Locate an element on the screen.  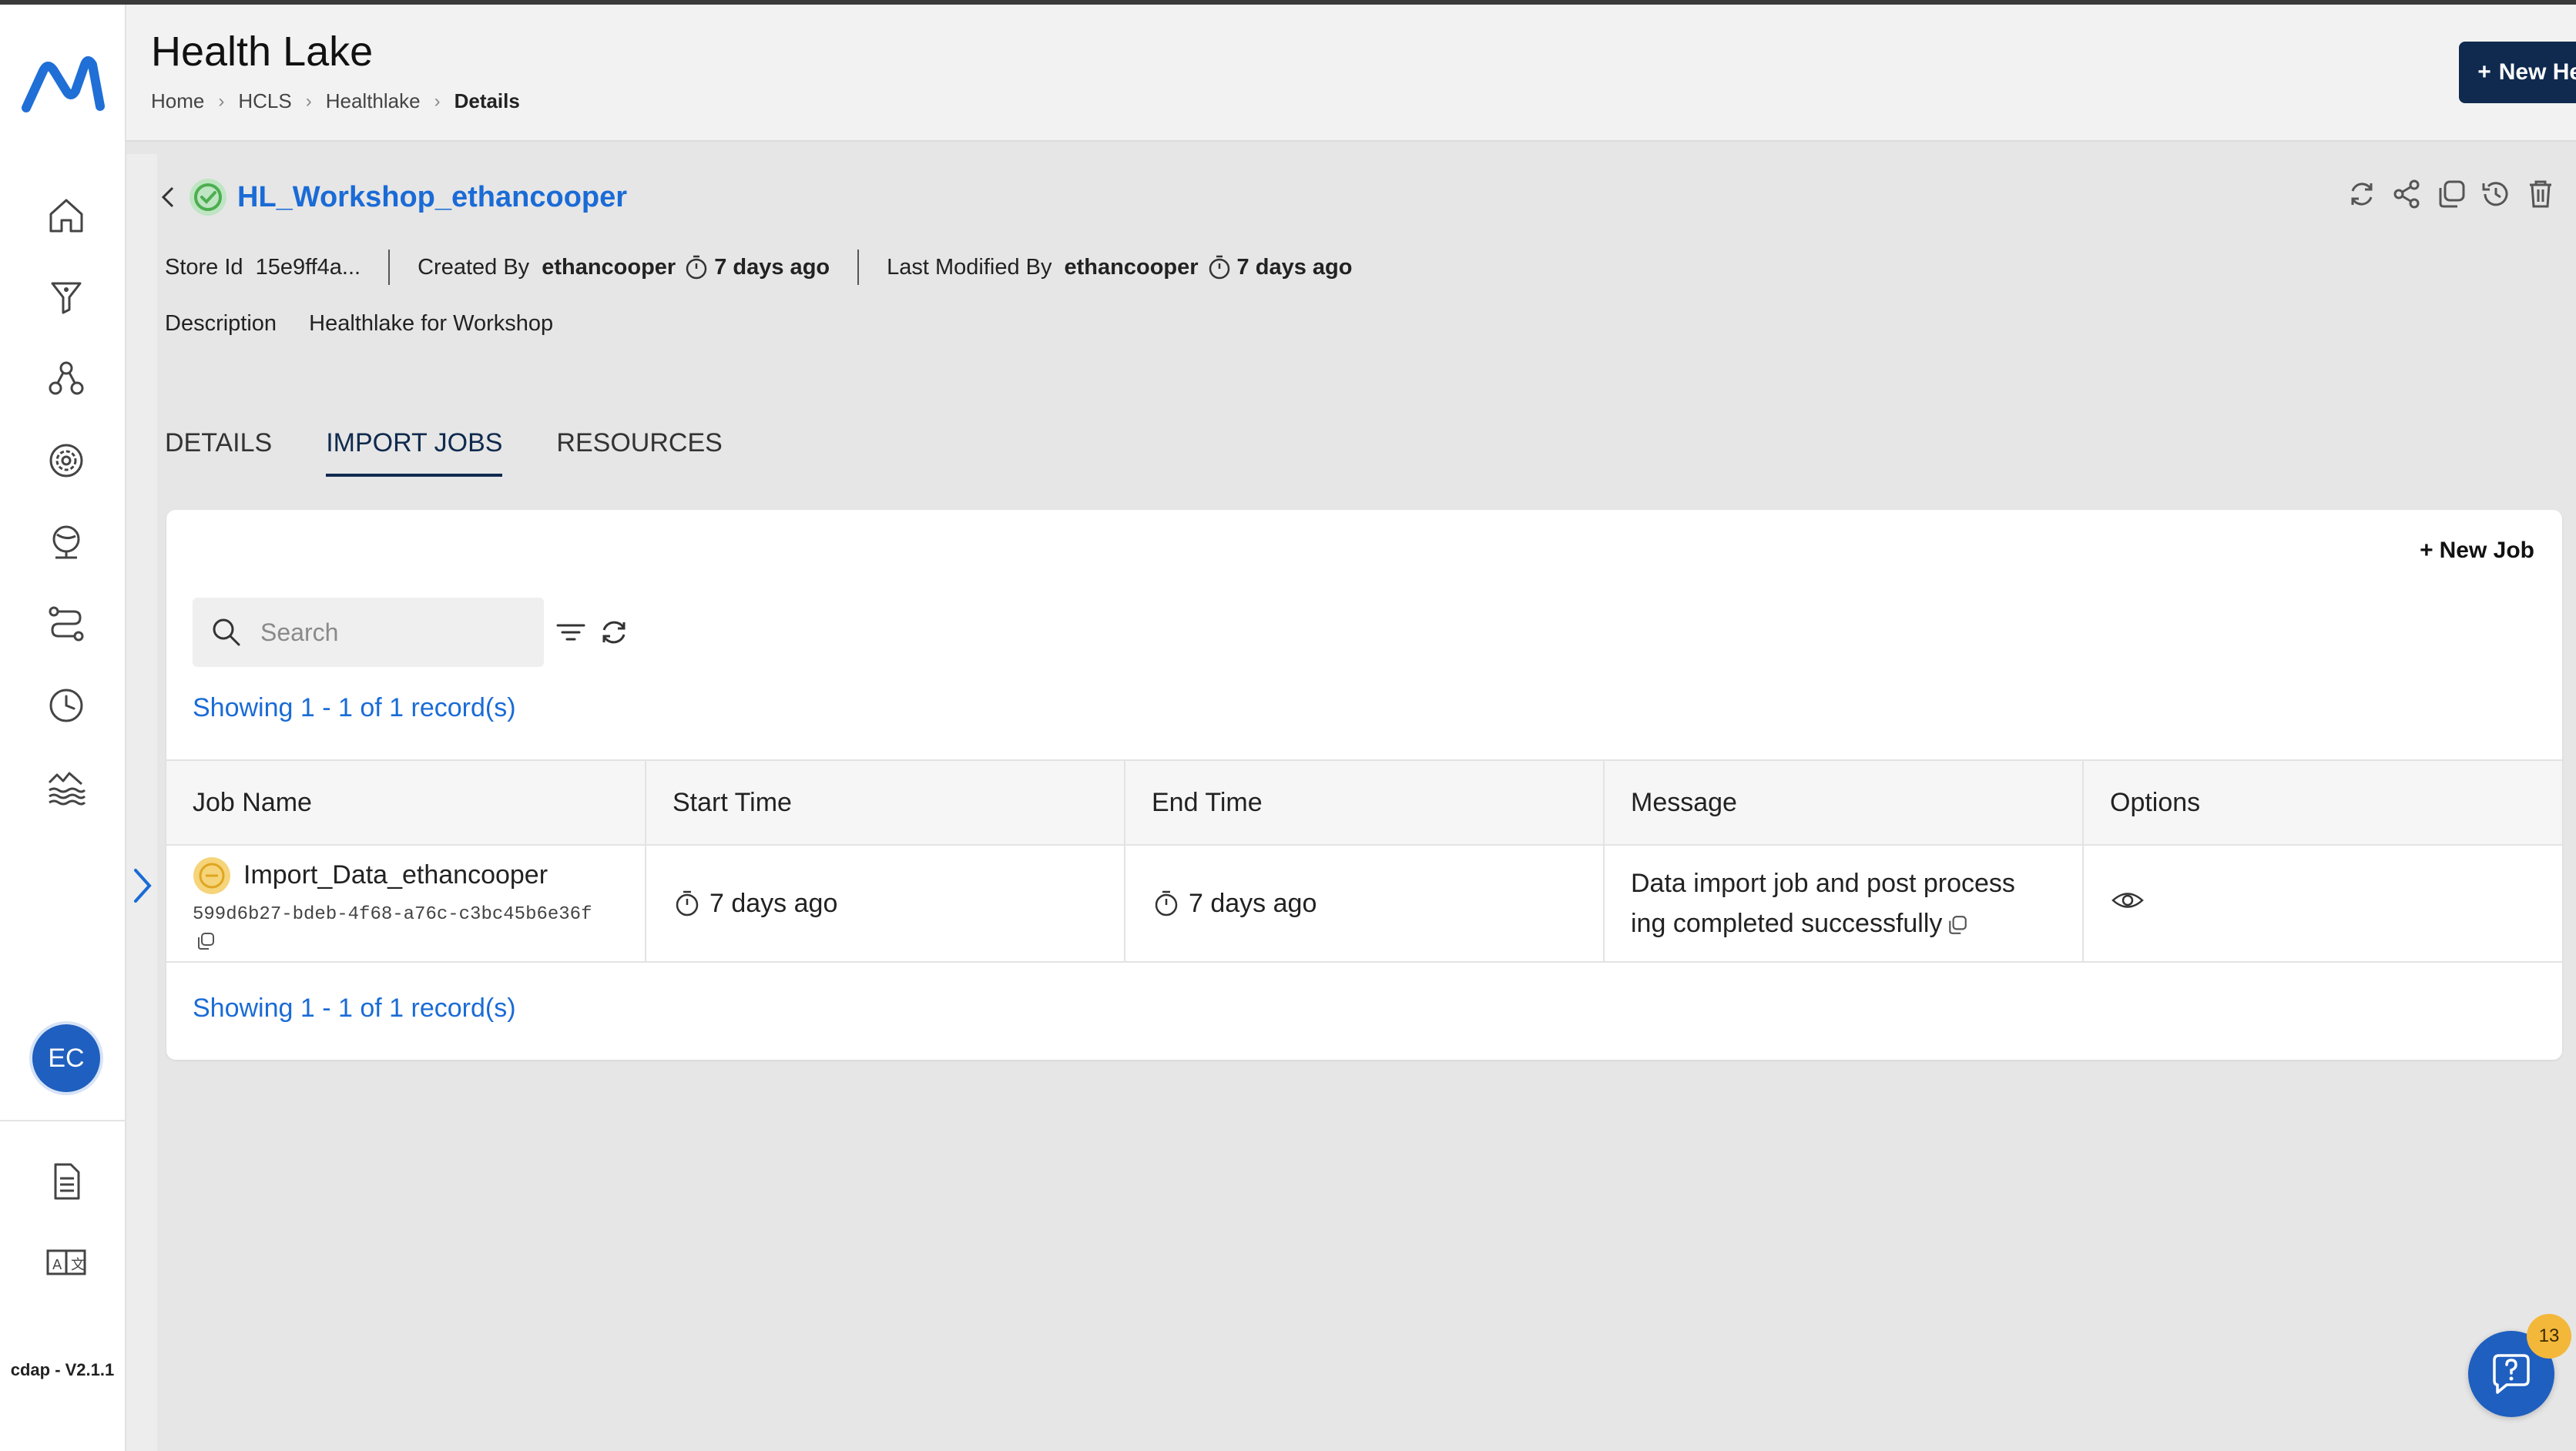
job-name: Import_Data_ethancooper is located at coordinates (395, 875).